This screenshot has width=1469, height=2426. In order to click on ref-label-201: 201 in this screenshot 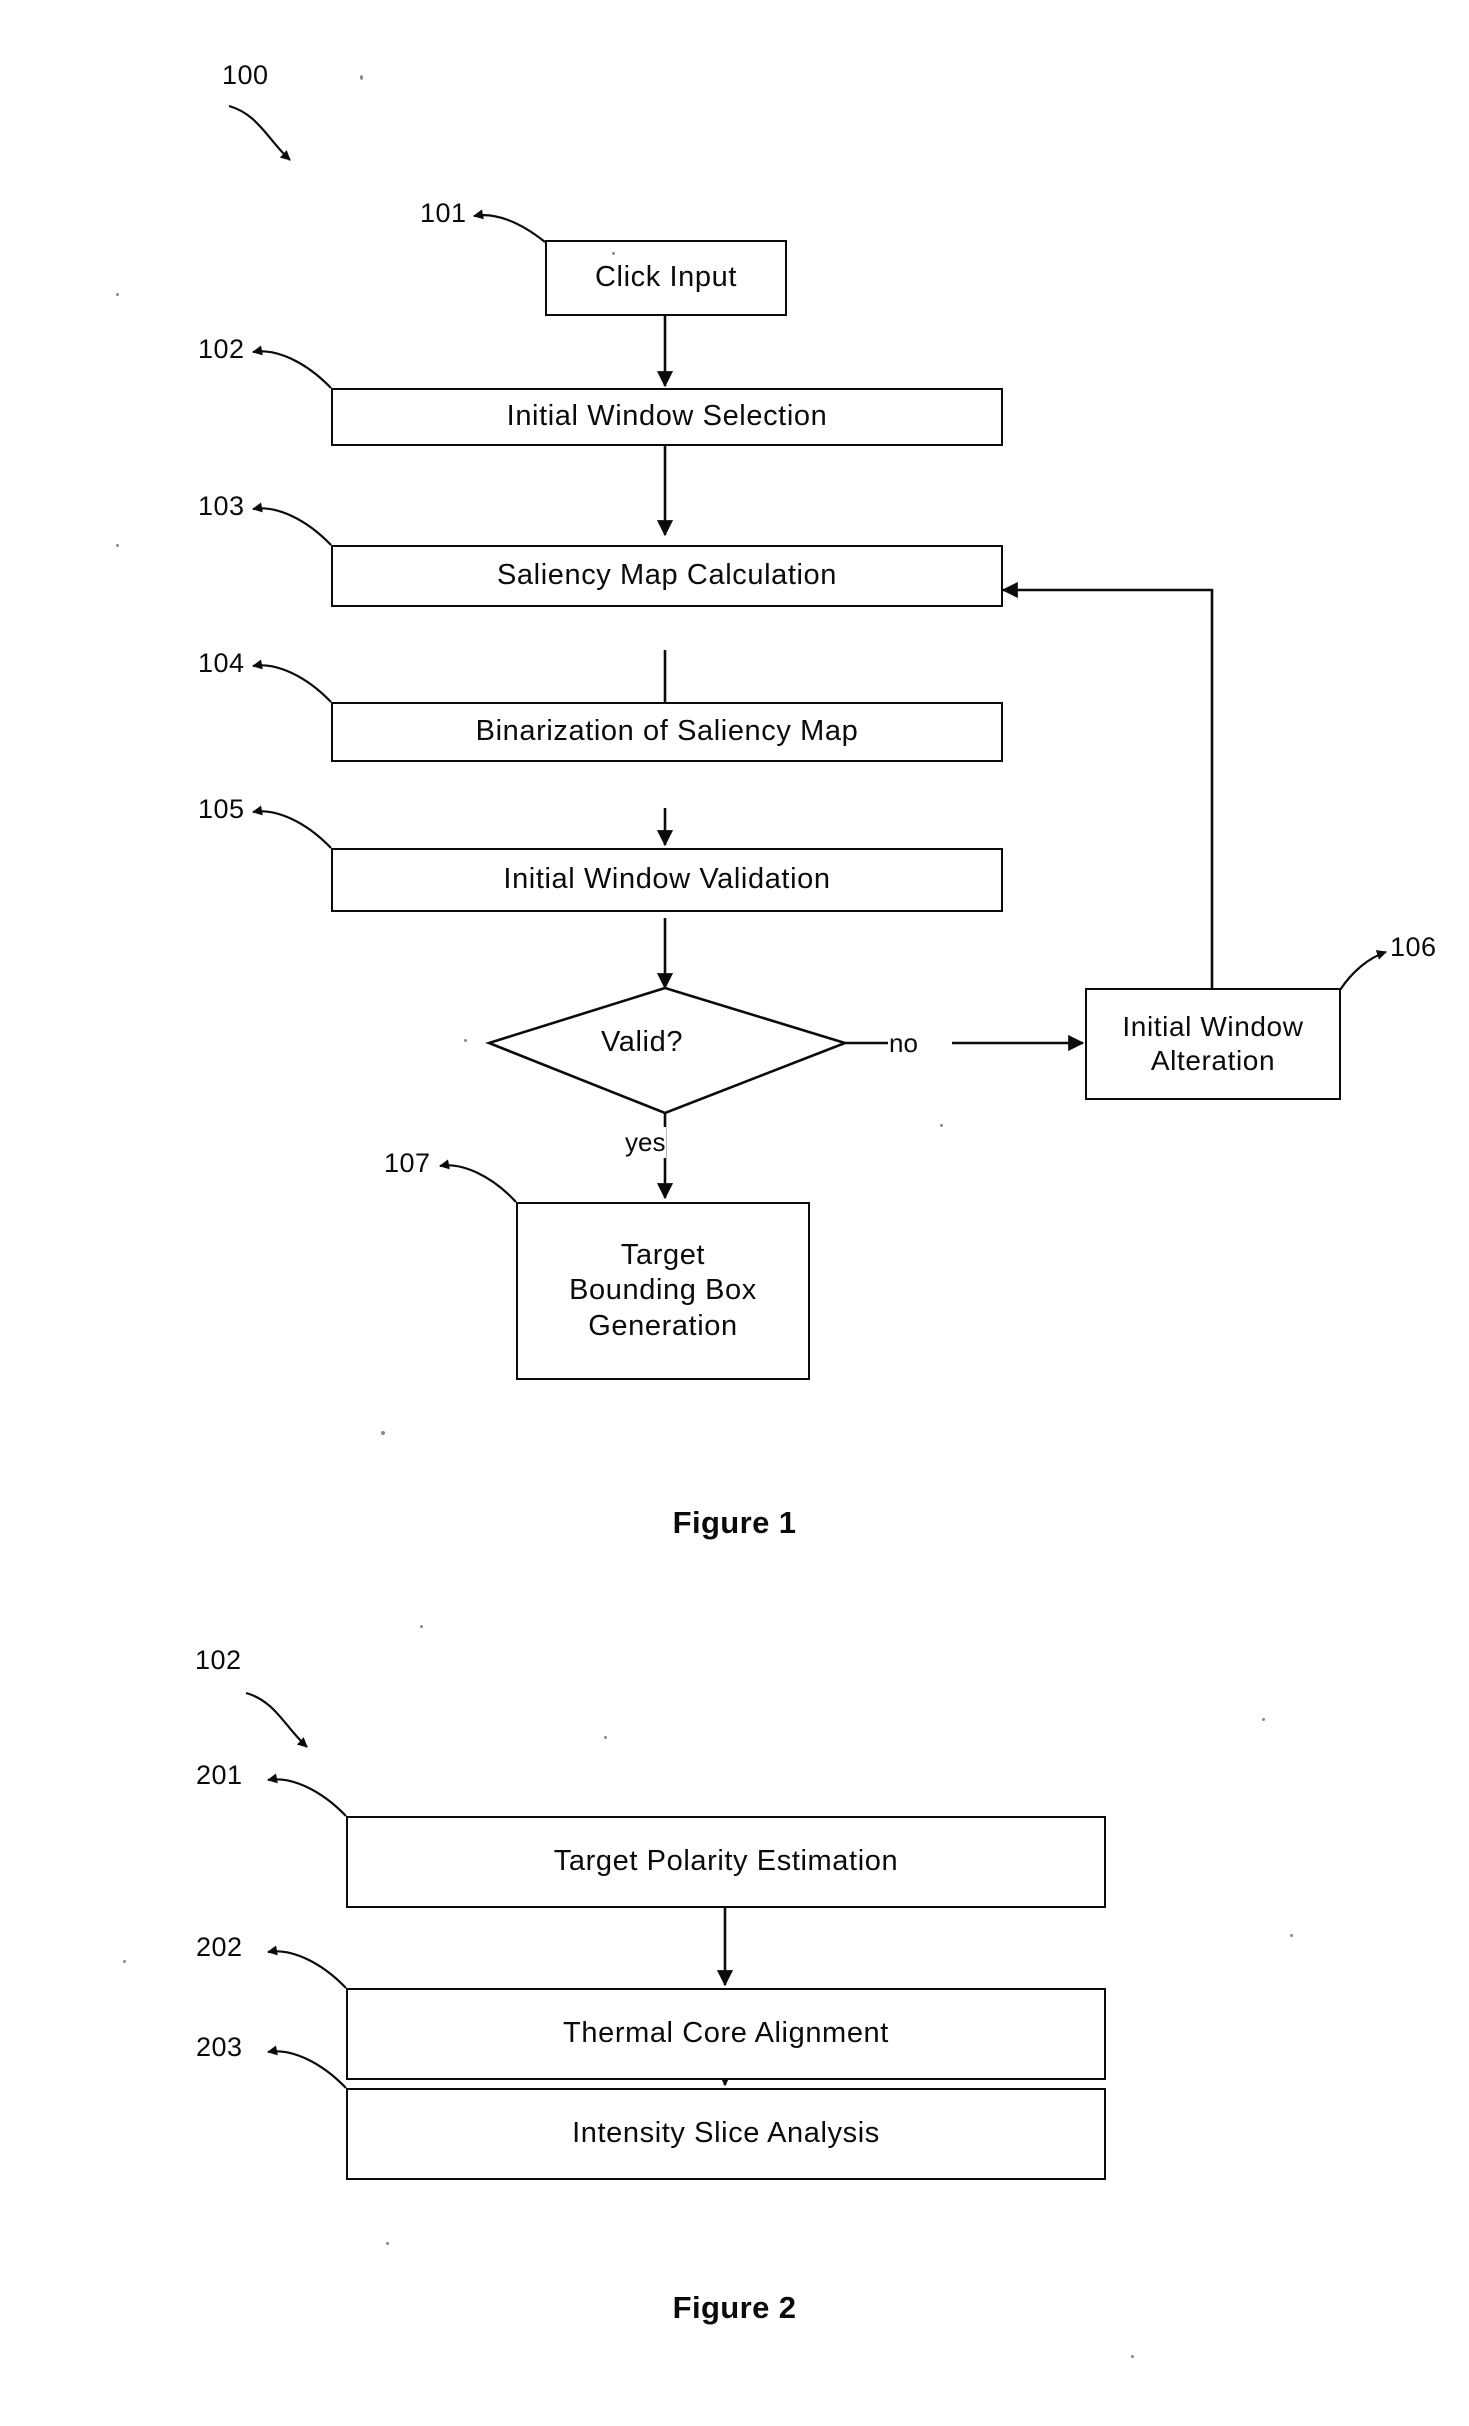, I will do `click(219, 1775)`.